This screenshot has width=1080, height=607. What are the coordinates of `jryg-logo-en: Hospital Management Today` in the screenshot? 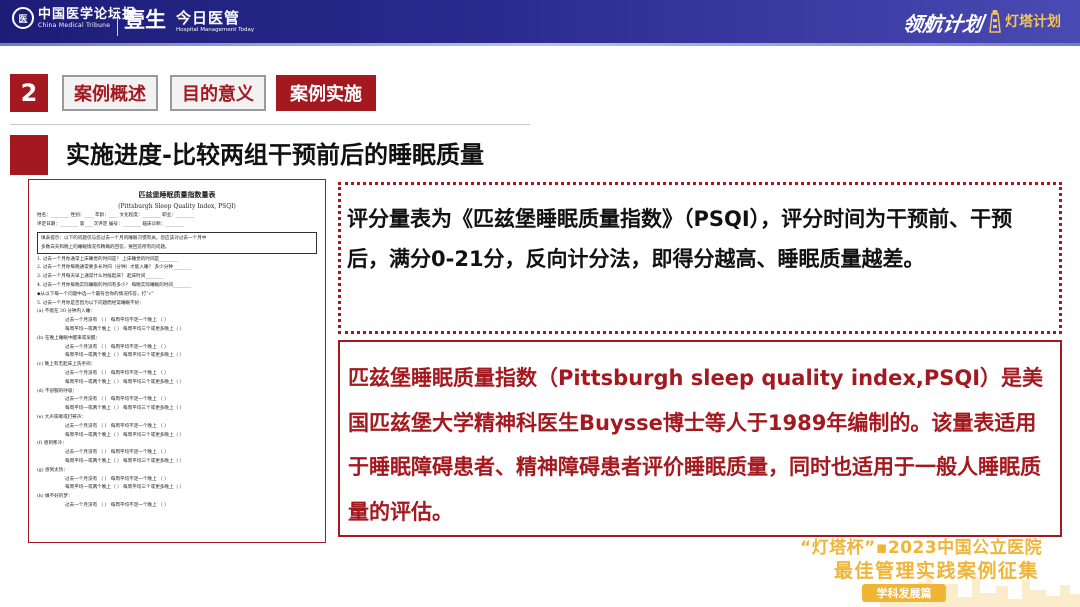 It's located at (215, 30).